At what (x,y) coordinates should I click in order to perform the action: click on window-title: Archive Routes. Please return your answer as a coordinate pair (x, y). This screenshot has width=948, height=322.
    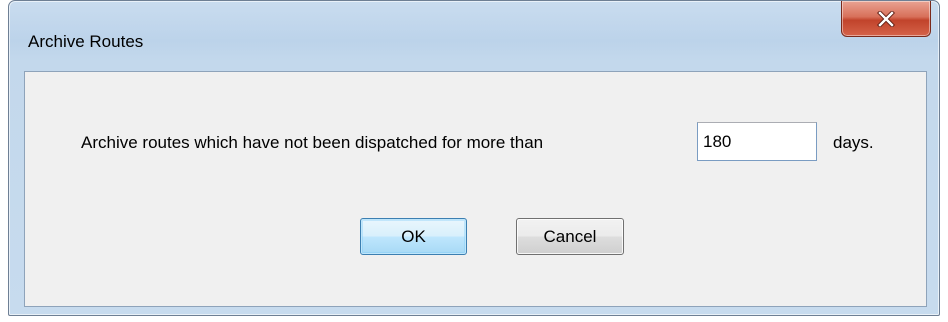
    Looking at the image, I should click on (86, 41).